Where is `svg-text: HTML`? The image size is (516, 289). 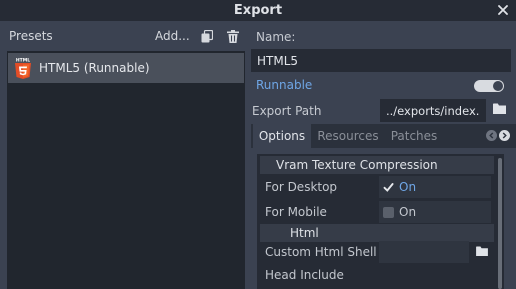 svg-text: HTML is located at coordinates (23, 61).